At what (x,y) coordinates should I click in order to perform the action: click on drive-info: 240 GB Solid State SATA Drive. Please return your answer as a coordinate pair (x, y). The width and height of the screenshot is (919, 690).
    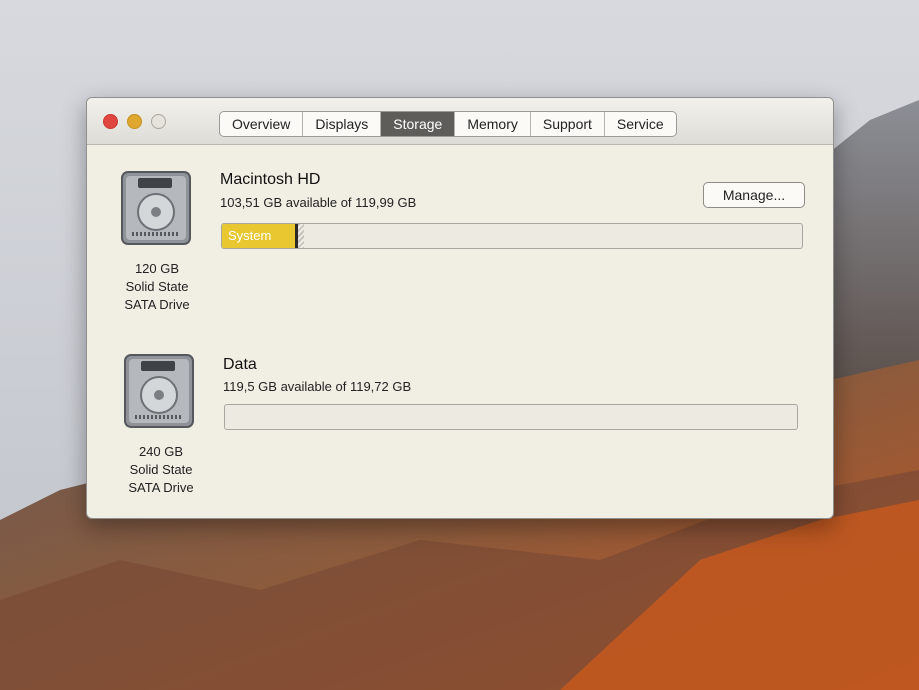
    Looking at the image, I should click on (161, 470).